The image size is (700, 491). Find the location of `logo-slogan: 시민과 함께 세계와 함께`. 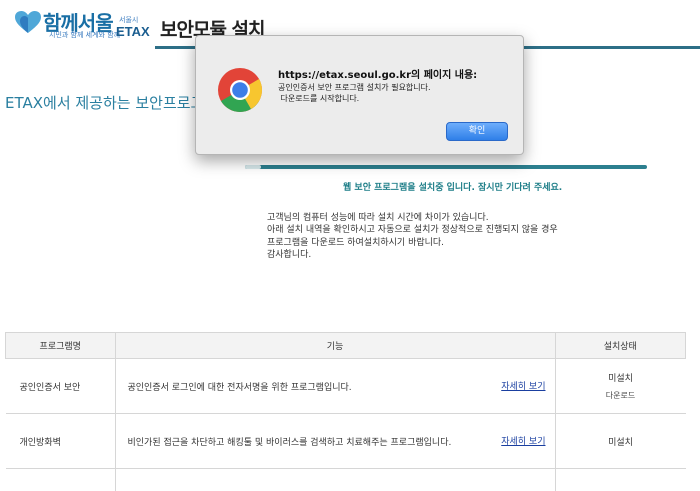

logo-slogan: 시민과 함께 세계와 함께 is located at coordinates (84, 35).